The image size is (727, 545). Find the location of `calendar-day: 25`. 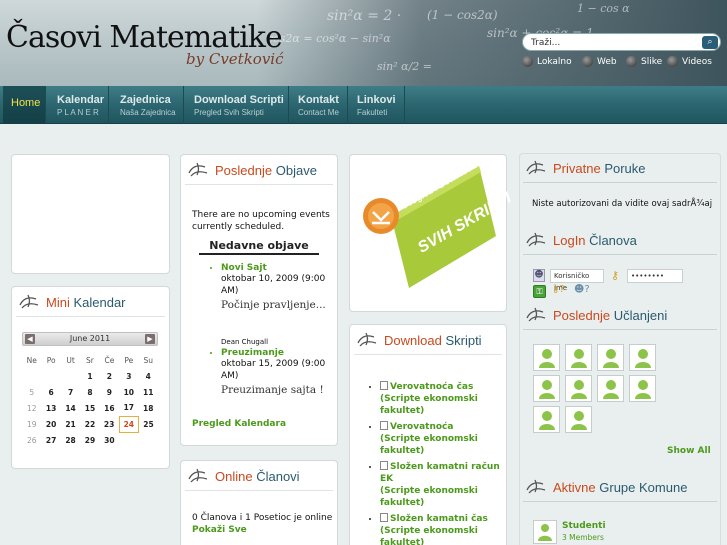

calendar-day: 25 is located at coordinates (148, 424).